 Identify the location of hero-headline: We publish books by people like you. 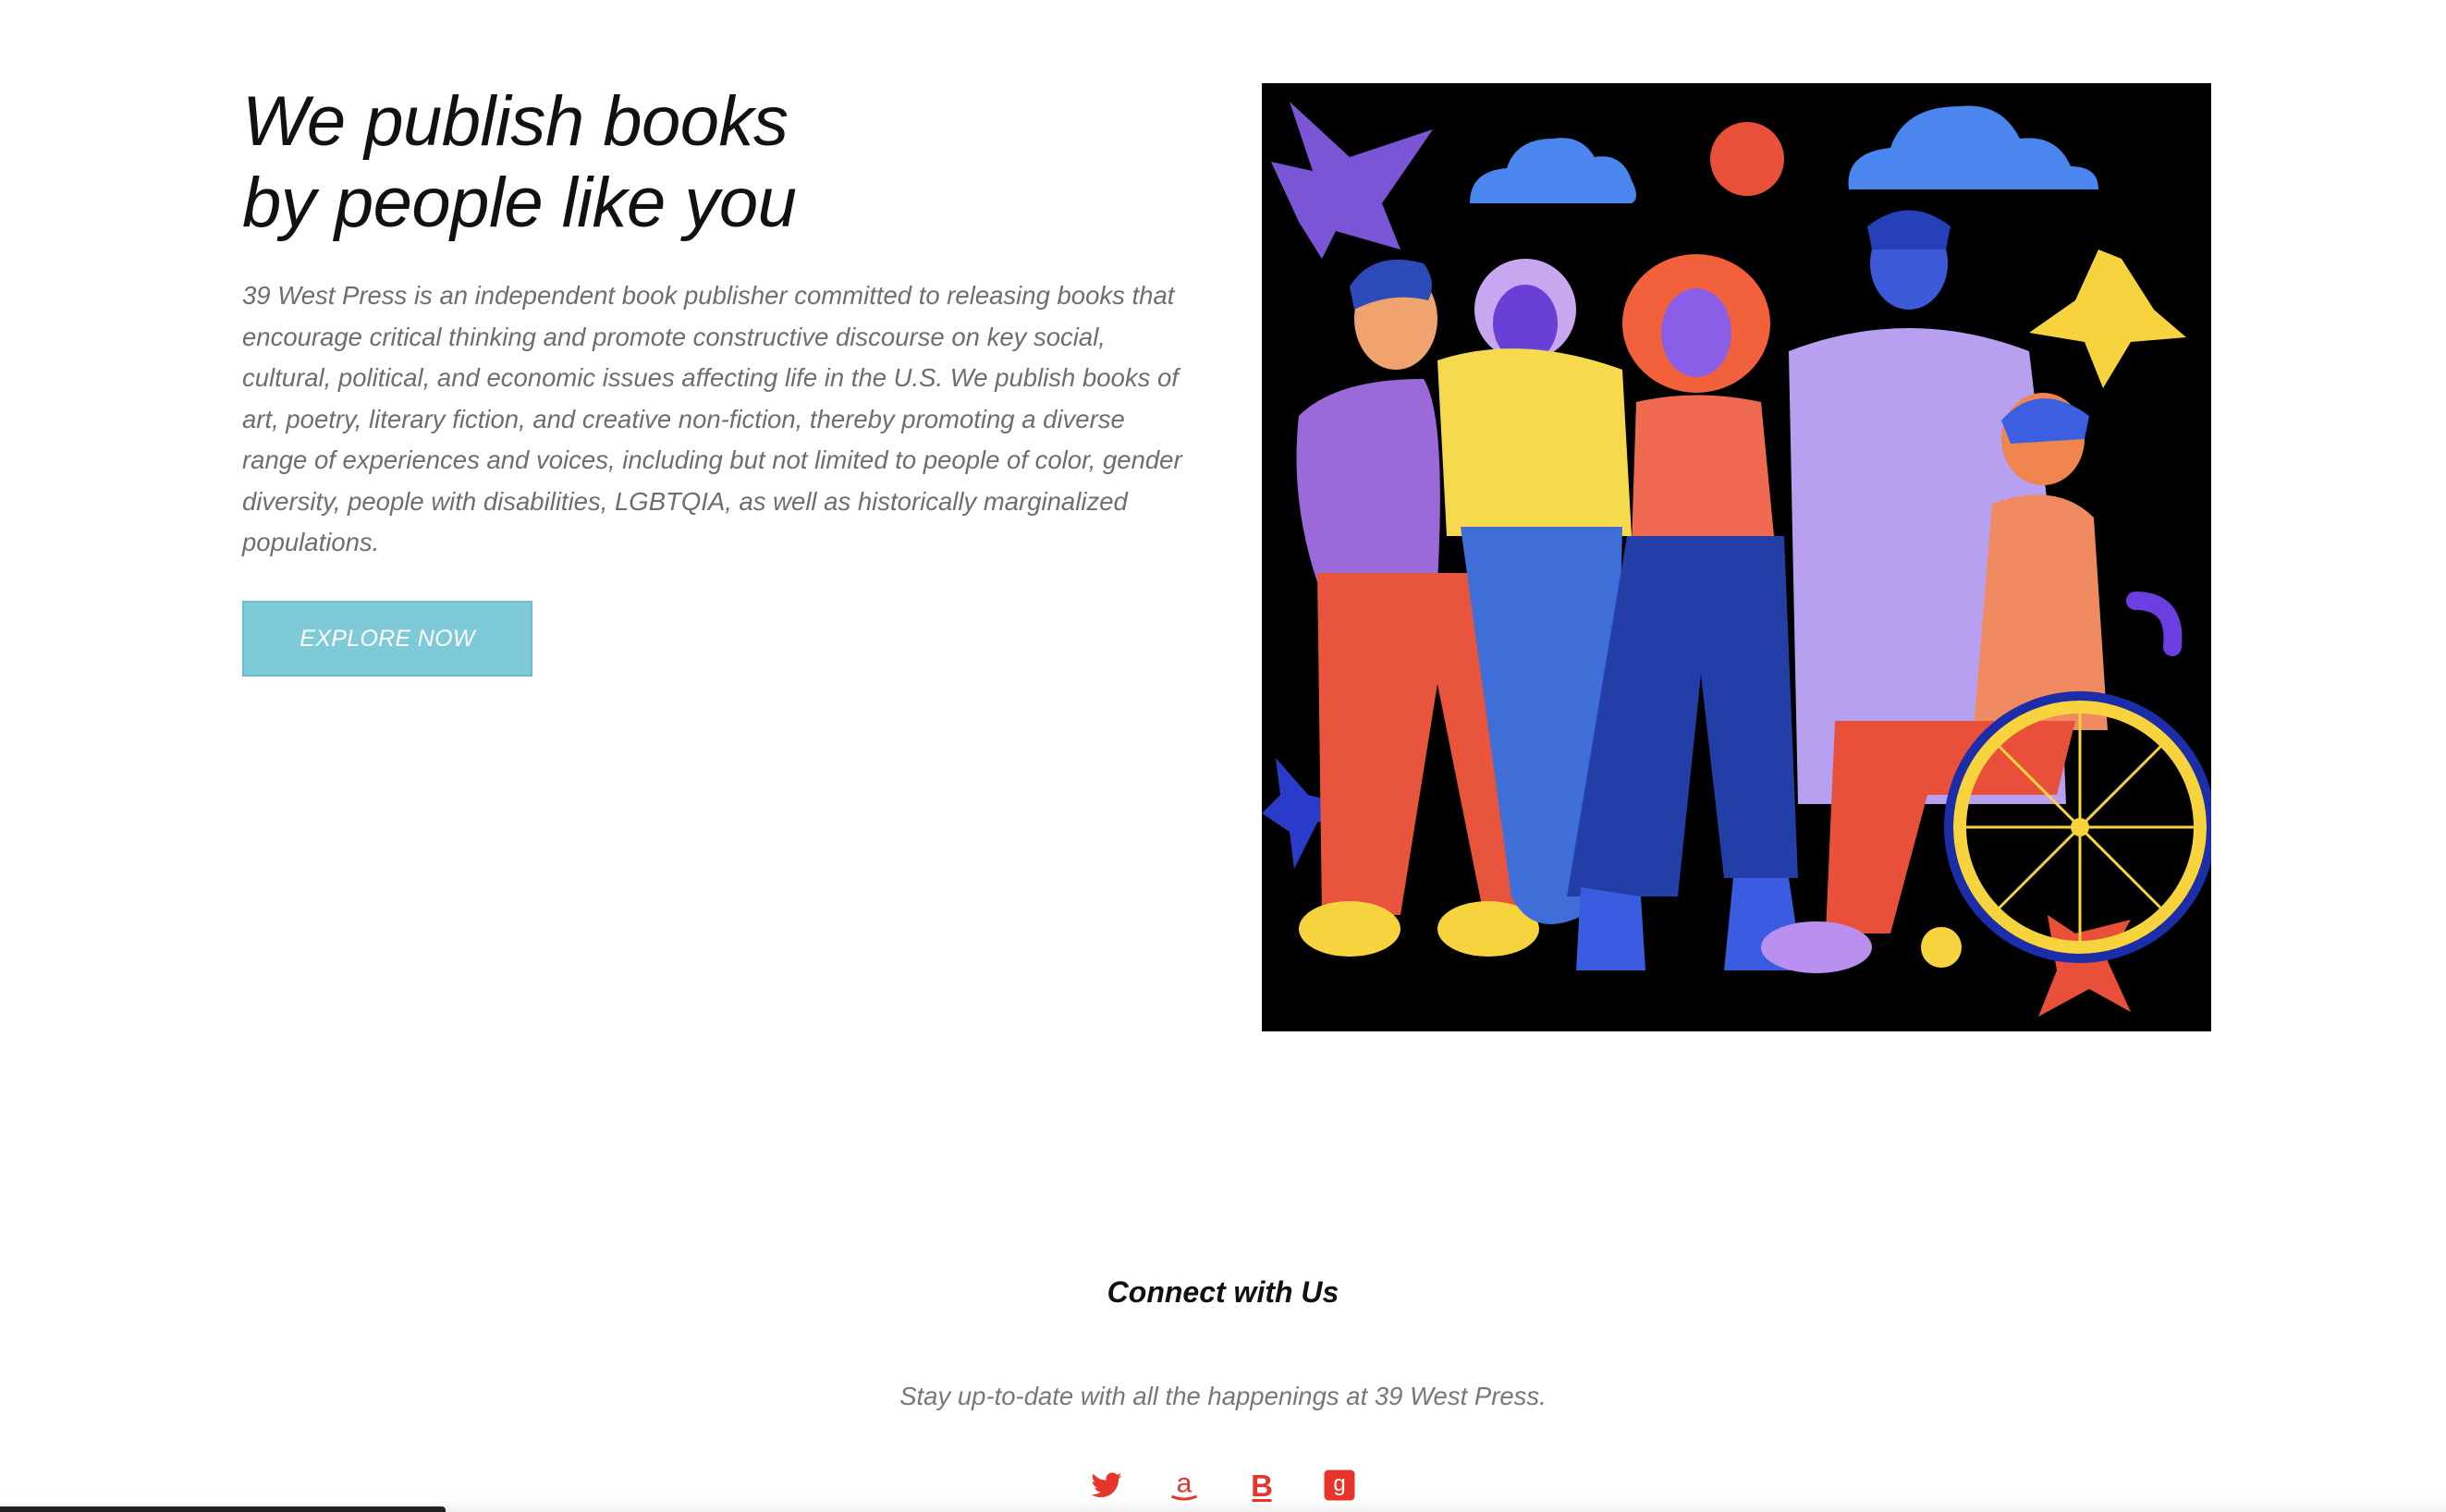
(718, 163).